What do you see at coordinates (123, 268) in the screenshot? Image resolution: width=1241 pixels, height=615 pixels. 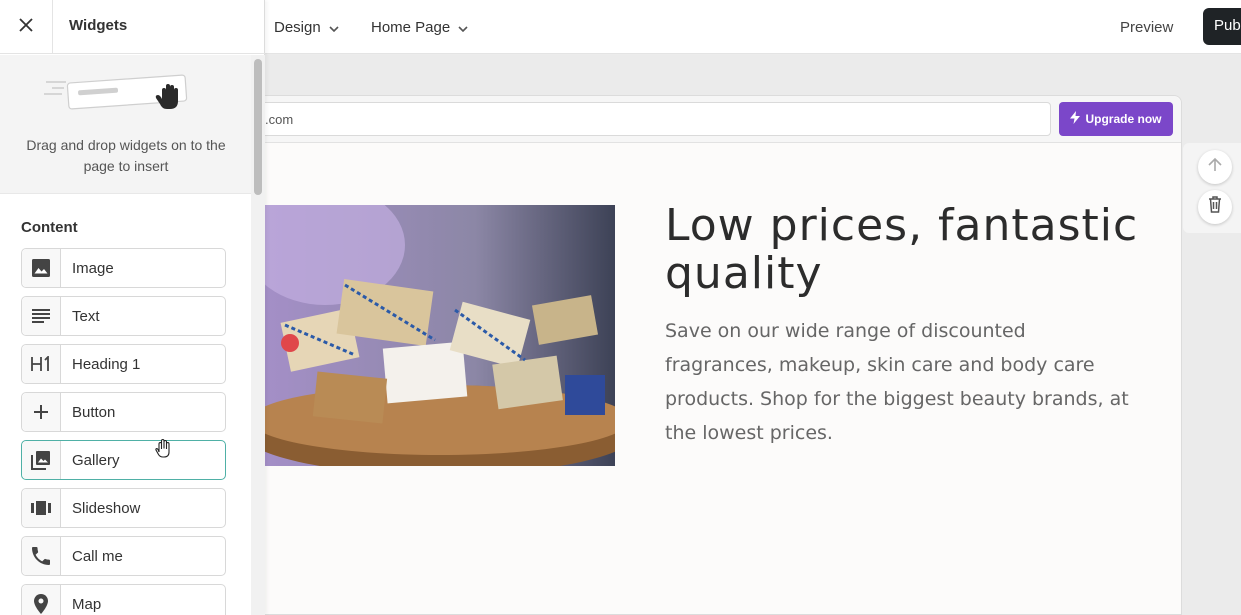 I see `widget-image: Image` at bounding box center [123, 268].